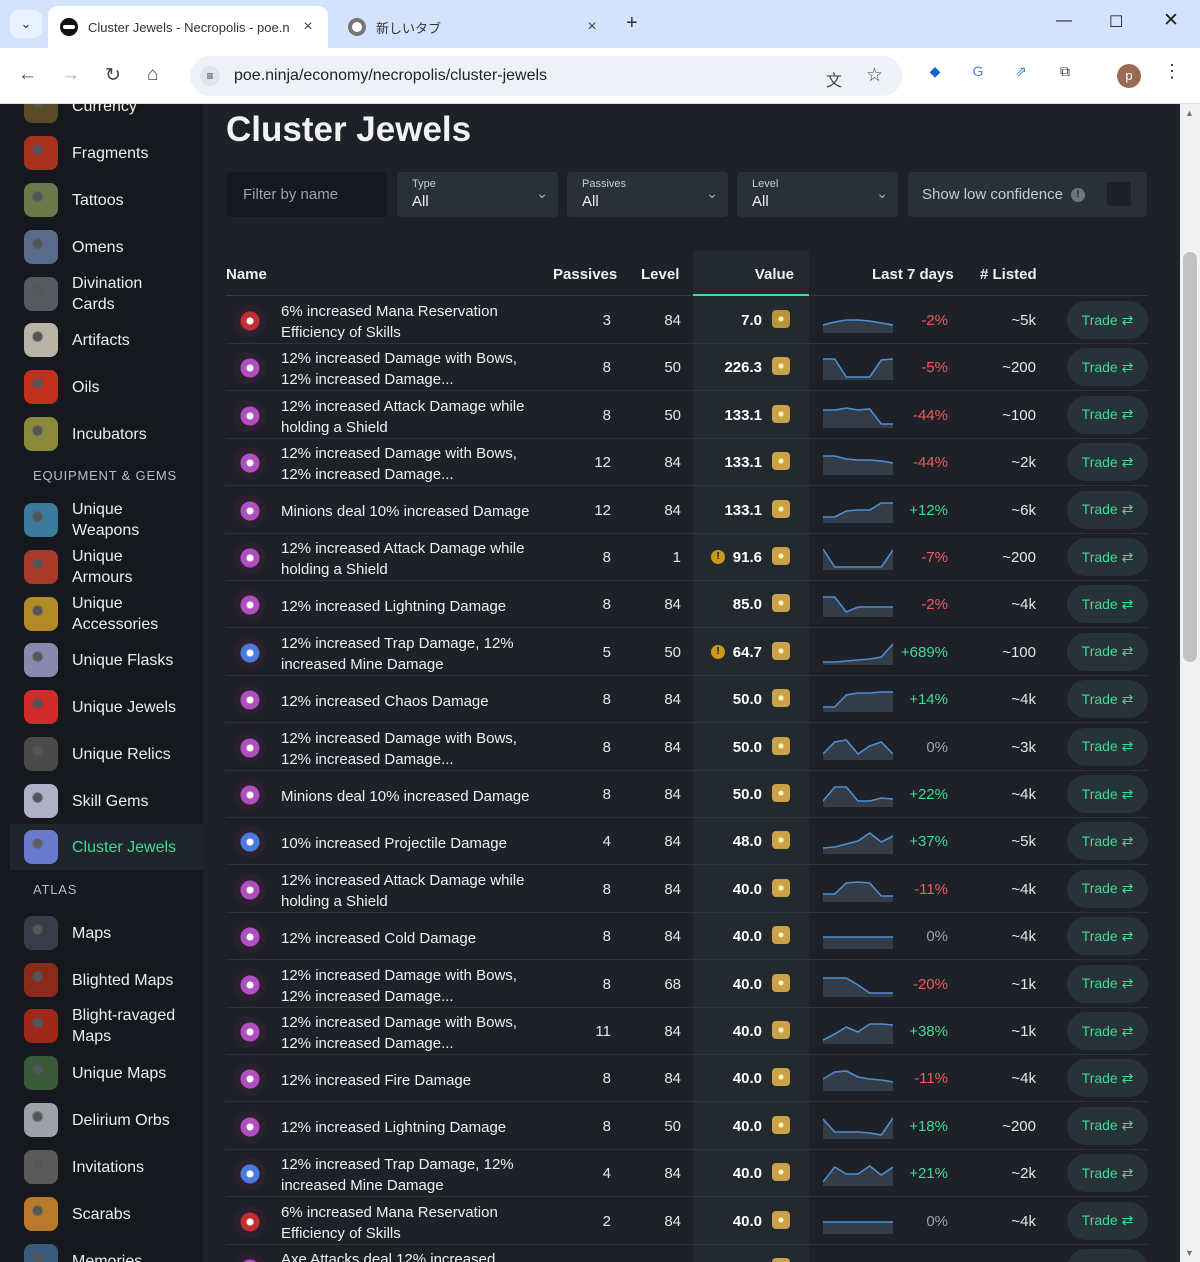 The image size is (1200, 1262). What do you see at coordinates (1189, 113) in the screenshot?
I see `scroll-up-icon: ▲` at bounding box center [1189, 113].